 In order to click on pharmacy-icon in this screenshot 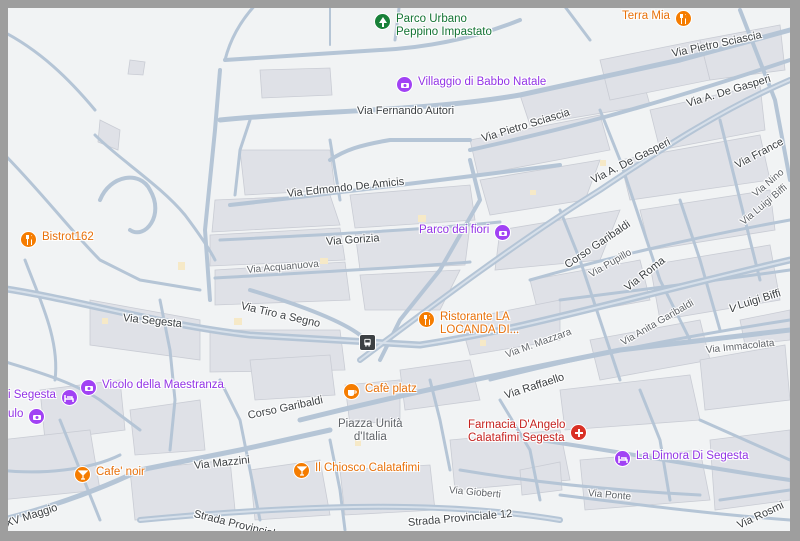, I will do `click(579, 432)`.